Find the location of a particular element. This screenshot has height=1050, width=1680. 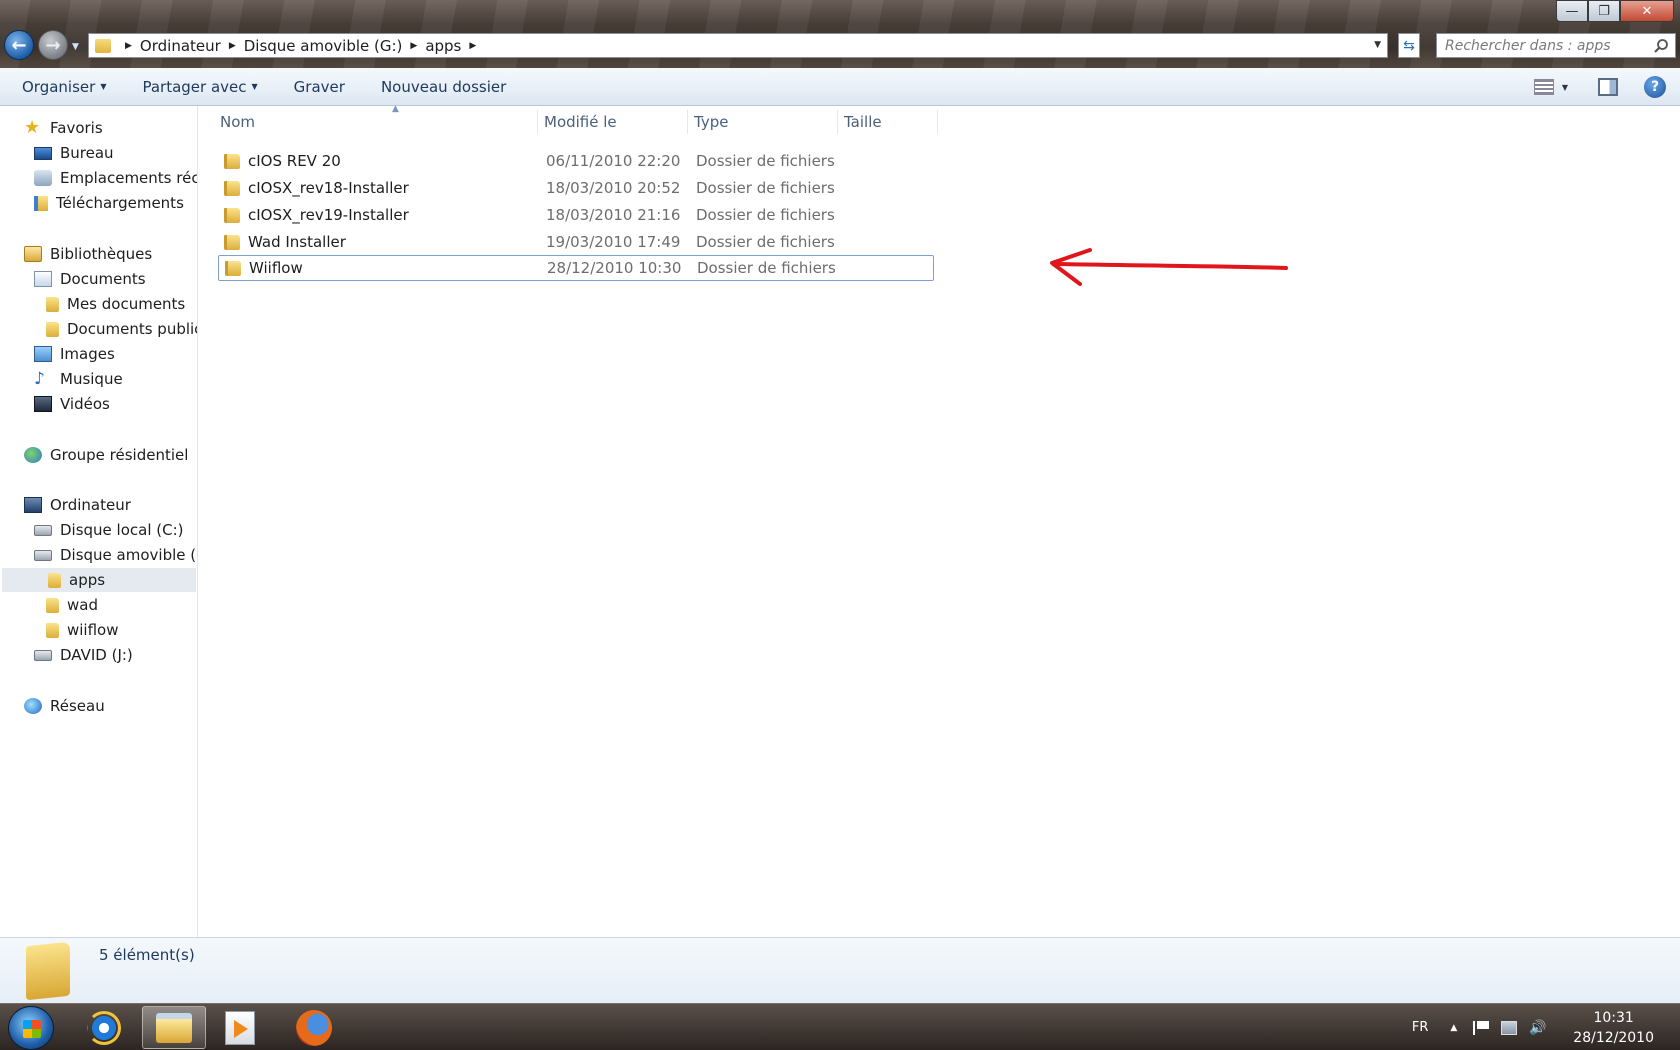

nav-music: ♪ Musique is located at coordinates (78, 379).